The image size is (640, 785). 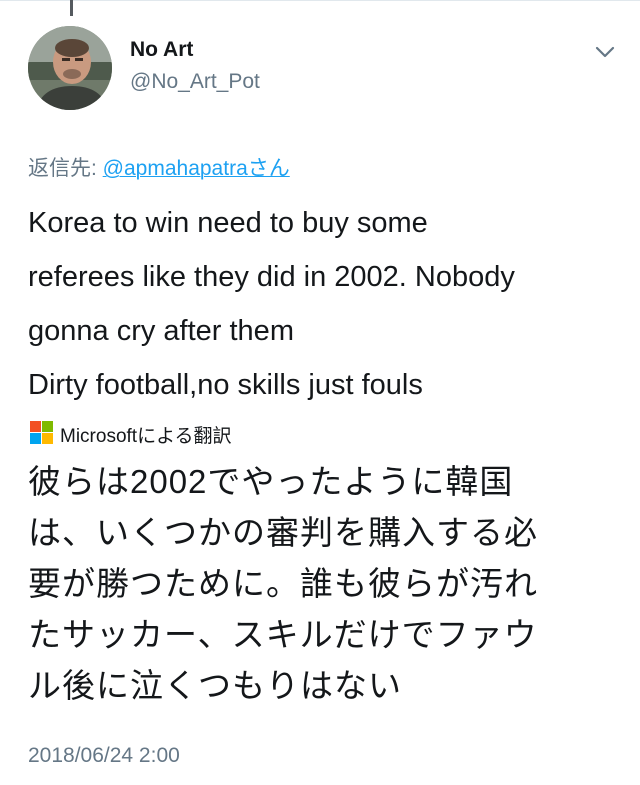 What do you see at coordinates (146, 436) in the screenshot?
I see `translation-attribution: Microsoftによる翻訳` at bounding box center [146, 436].